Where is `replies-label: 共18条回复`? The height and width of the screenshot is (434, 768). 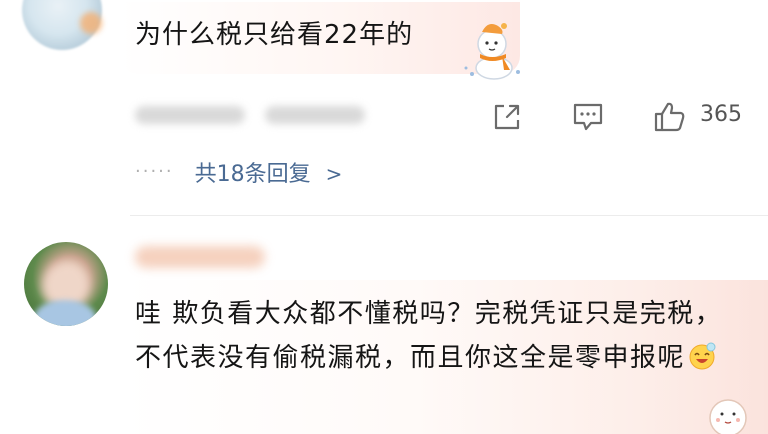
replies-label: 共18条回复 is located at coordinates (253, 174).